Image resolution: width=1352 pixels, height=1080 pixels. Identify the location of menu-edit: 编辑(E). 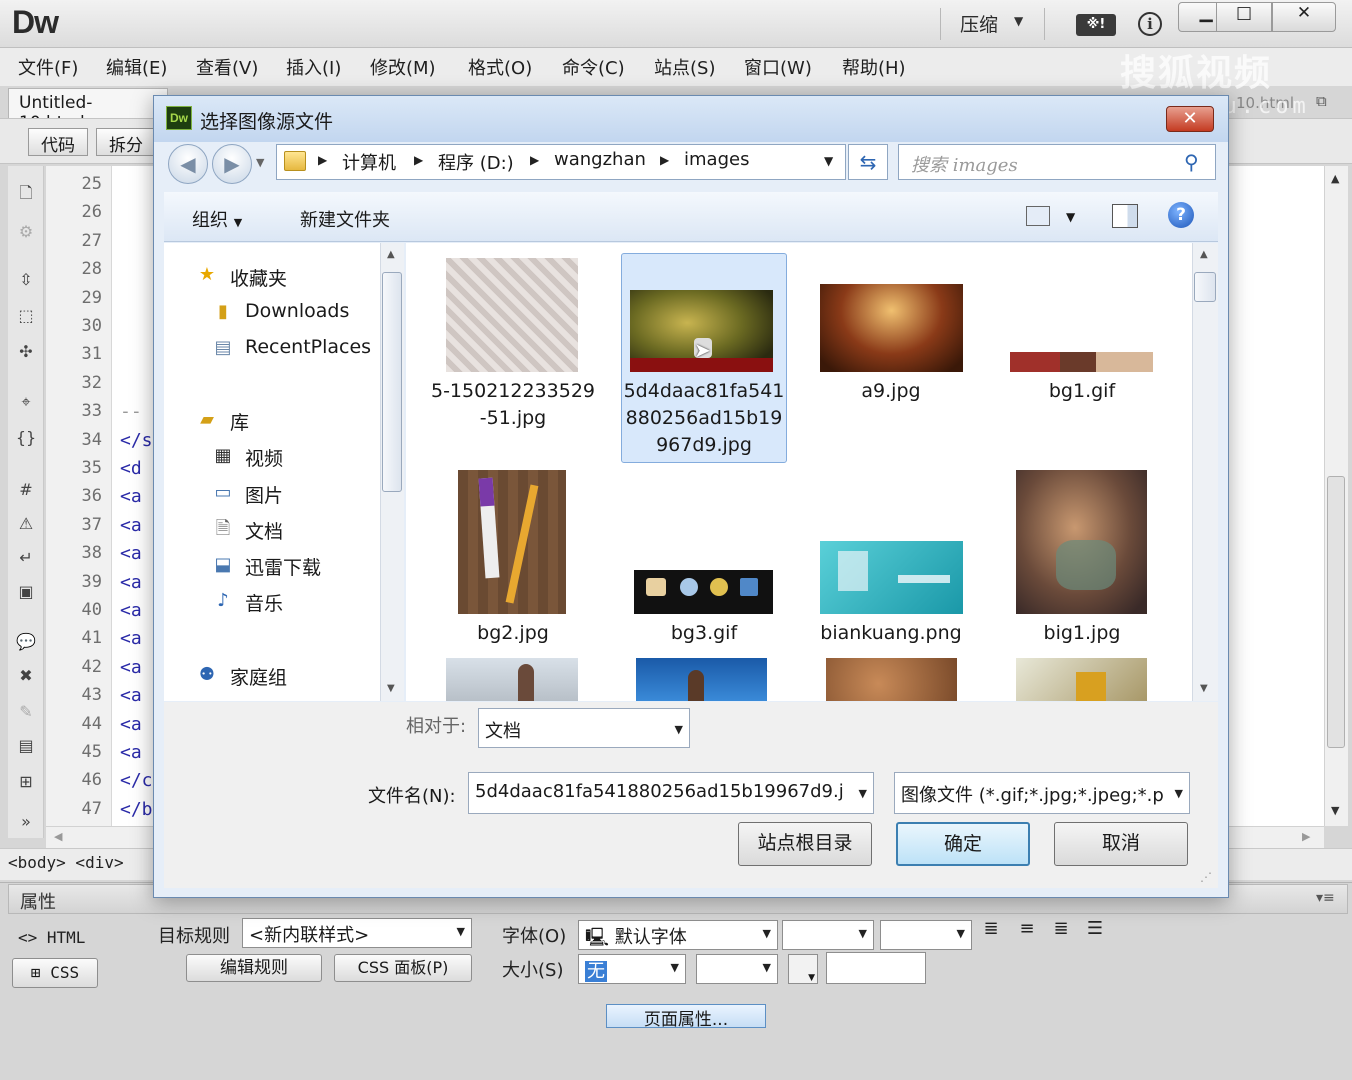
(136, 67).